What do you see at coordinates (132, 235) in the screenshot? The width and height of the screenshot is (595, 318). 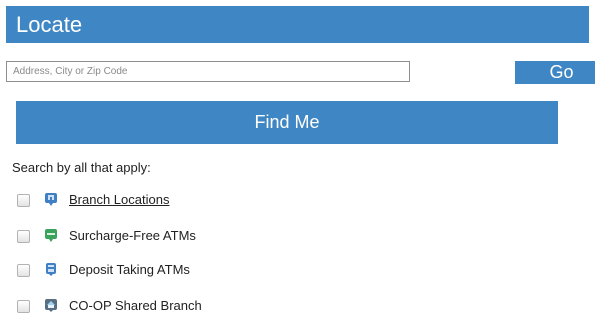 I see `surcharge-free-atms-label: Surcharge-Free ATMs` at bounding box center [132, 235].